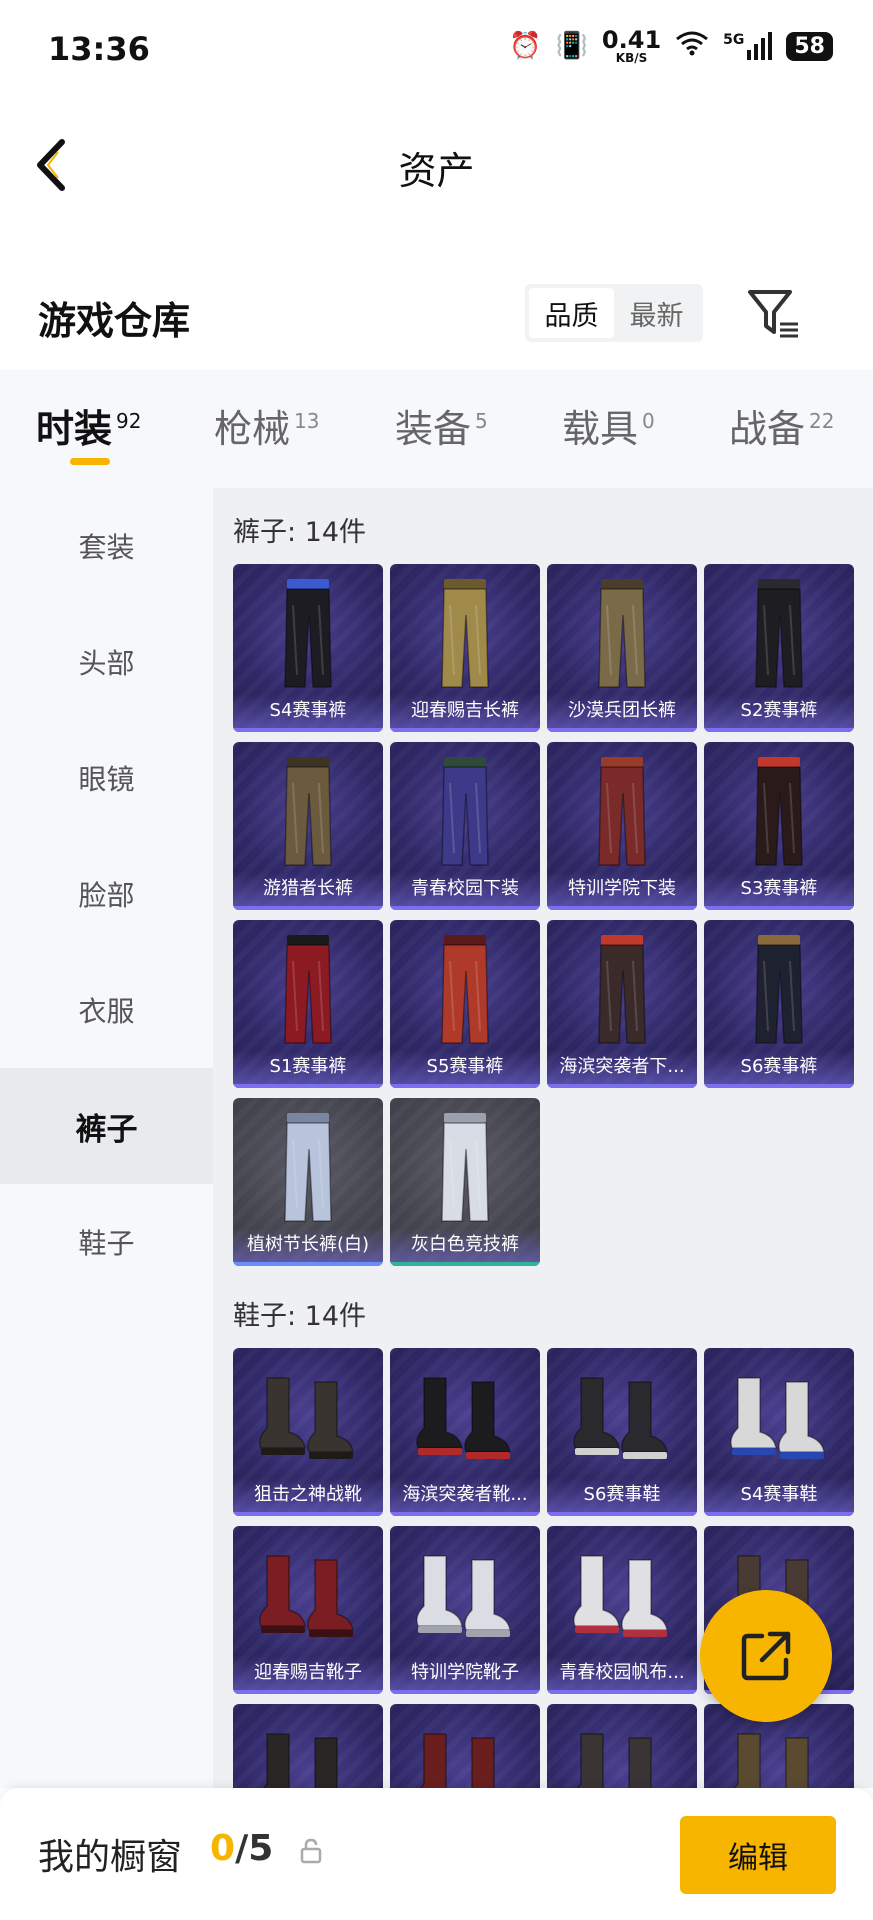 The image size is (873, 1920). Describe the element at coordinates (671, 46) in the screenshot. I see `status-icons: ⏰ 📳 0.41 KB/S 5G 58` at that location.